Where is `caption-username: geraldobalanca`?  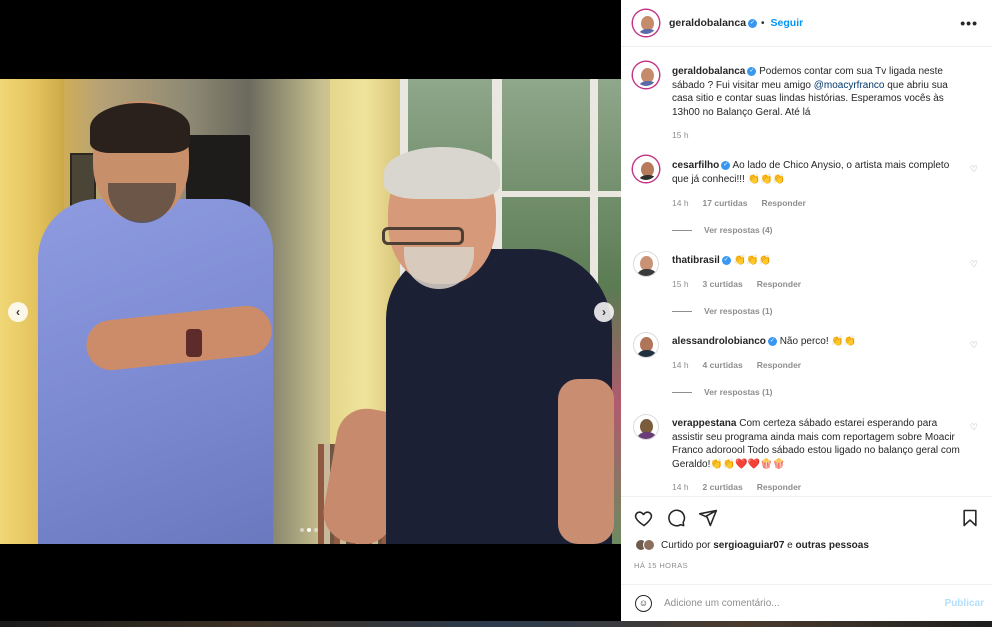
caption-username: geraldobalanca is located at coordinates (708, 71).